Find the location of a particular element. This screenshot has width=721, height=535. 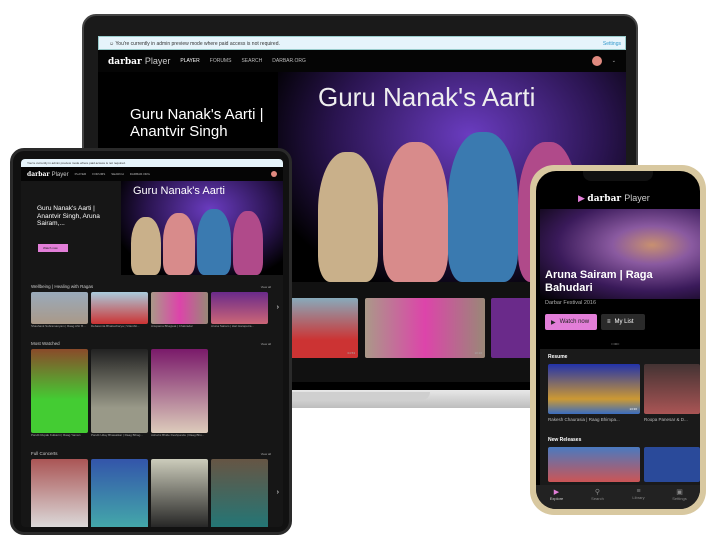

video-card: Pandit Rupak Kulkarni | Raag Yaman is located at coordinates (59, 394).